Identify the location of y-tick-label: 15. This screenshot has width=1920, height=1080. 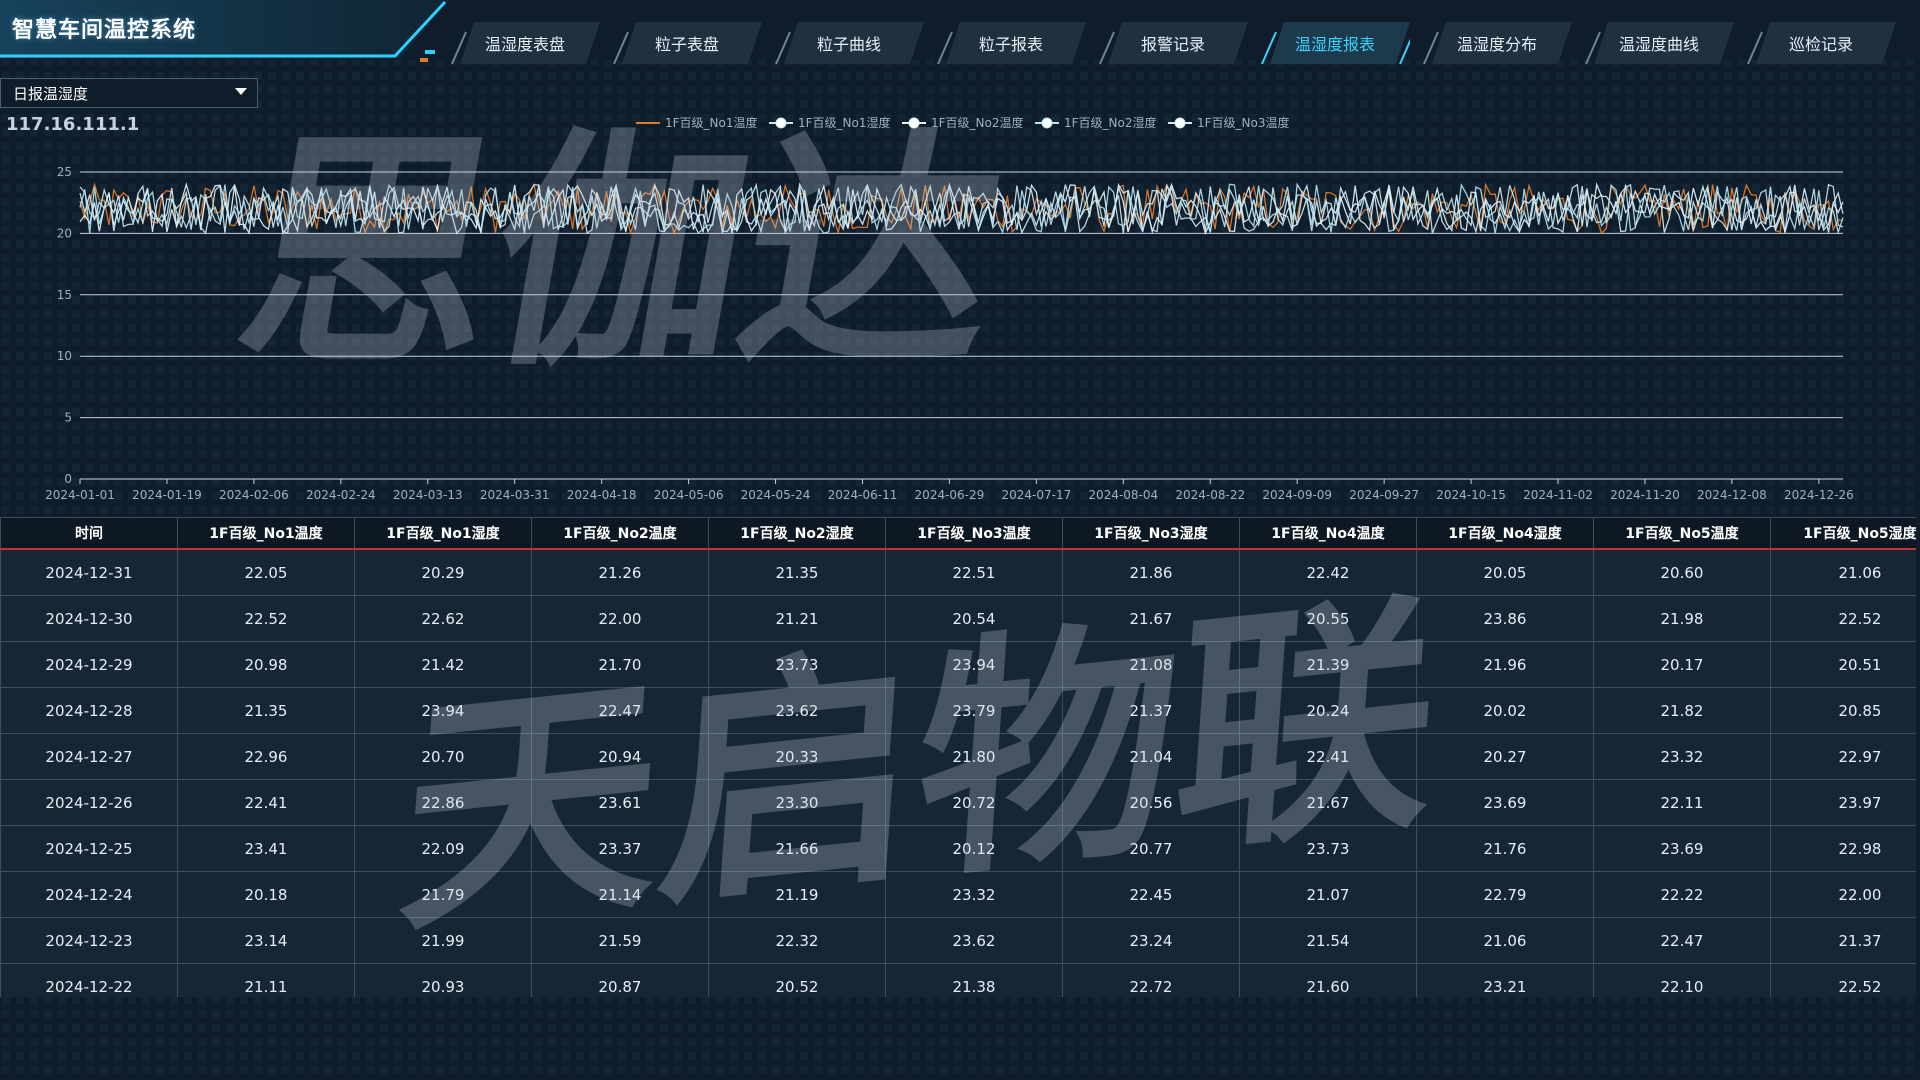
(64, 295).